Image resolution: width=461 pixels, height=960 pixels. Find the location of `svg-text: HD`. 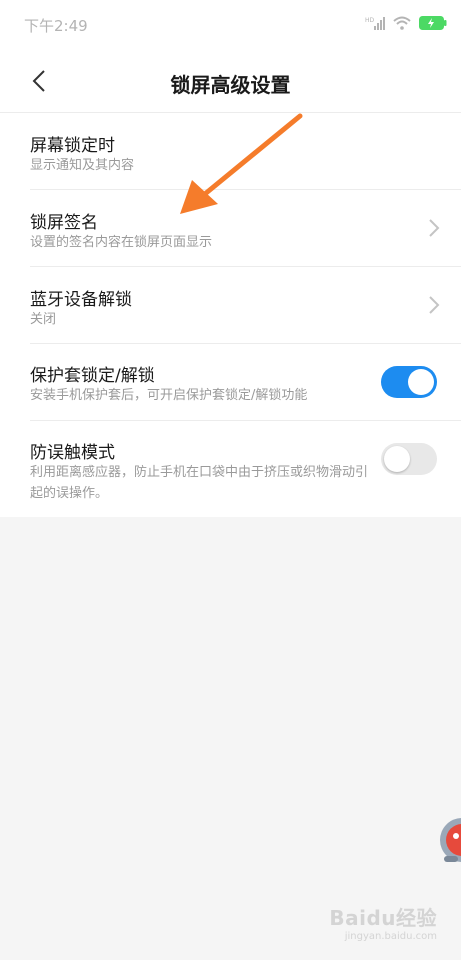

svg-text: HD is located at coordinates (370, 20).